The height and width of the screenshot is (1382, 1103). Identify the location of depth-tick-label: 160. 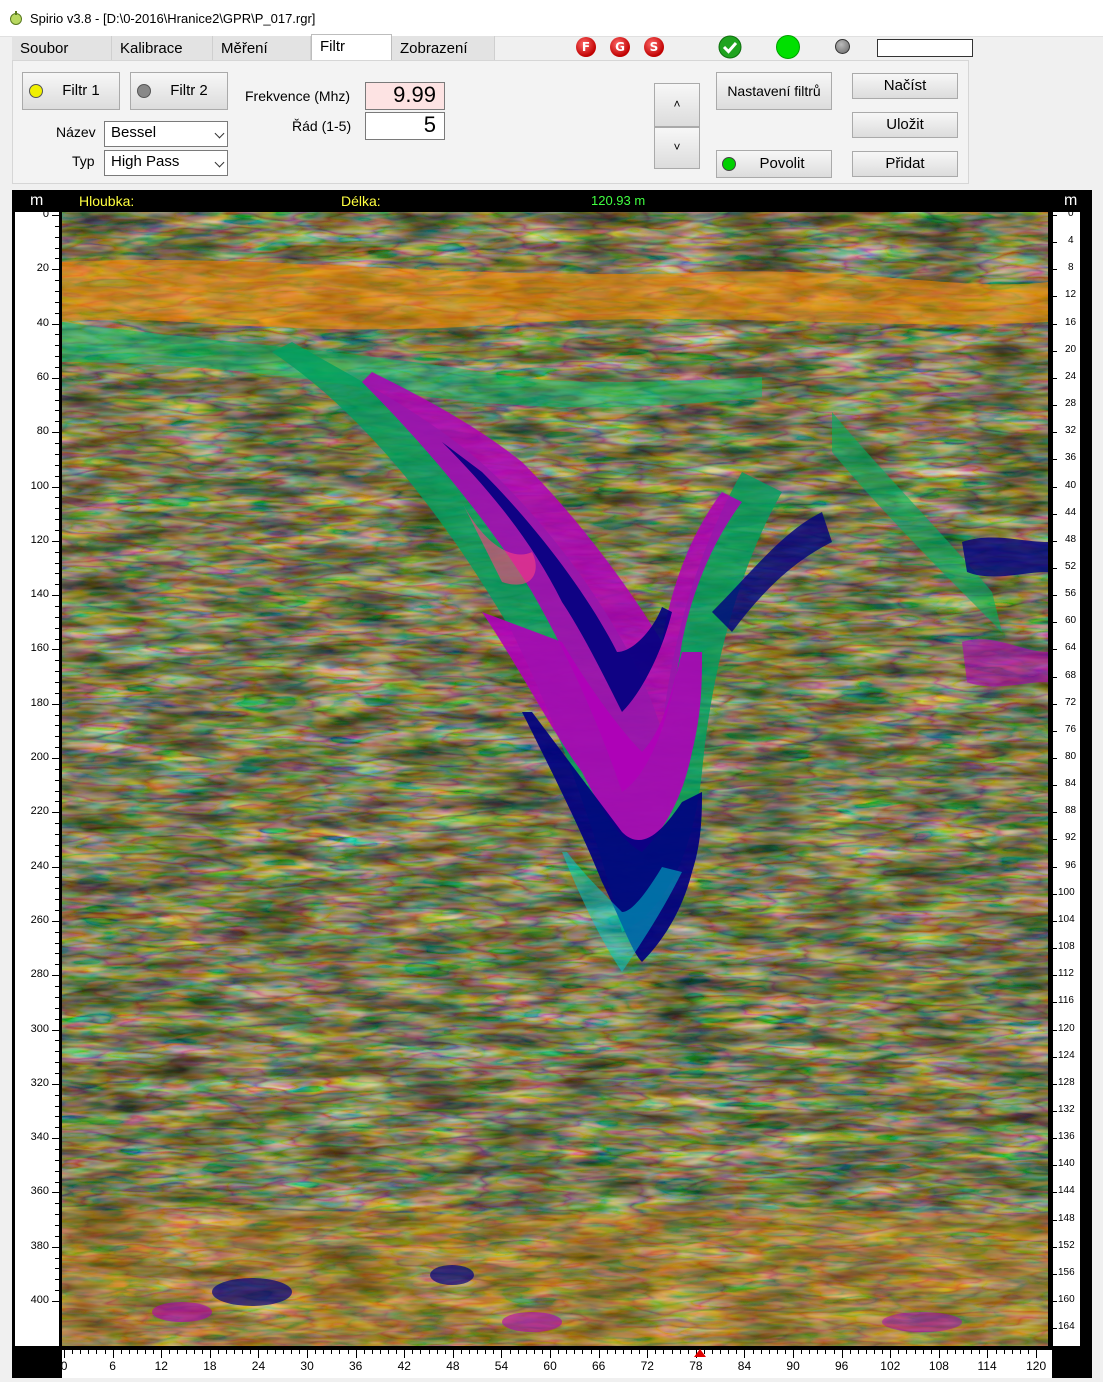
(39, 648).